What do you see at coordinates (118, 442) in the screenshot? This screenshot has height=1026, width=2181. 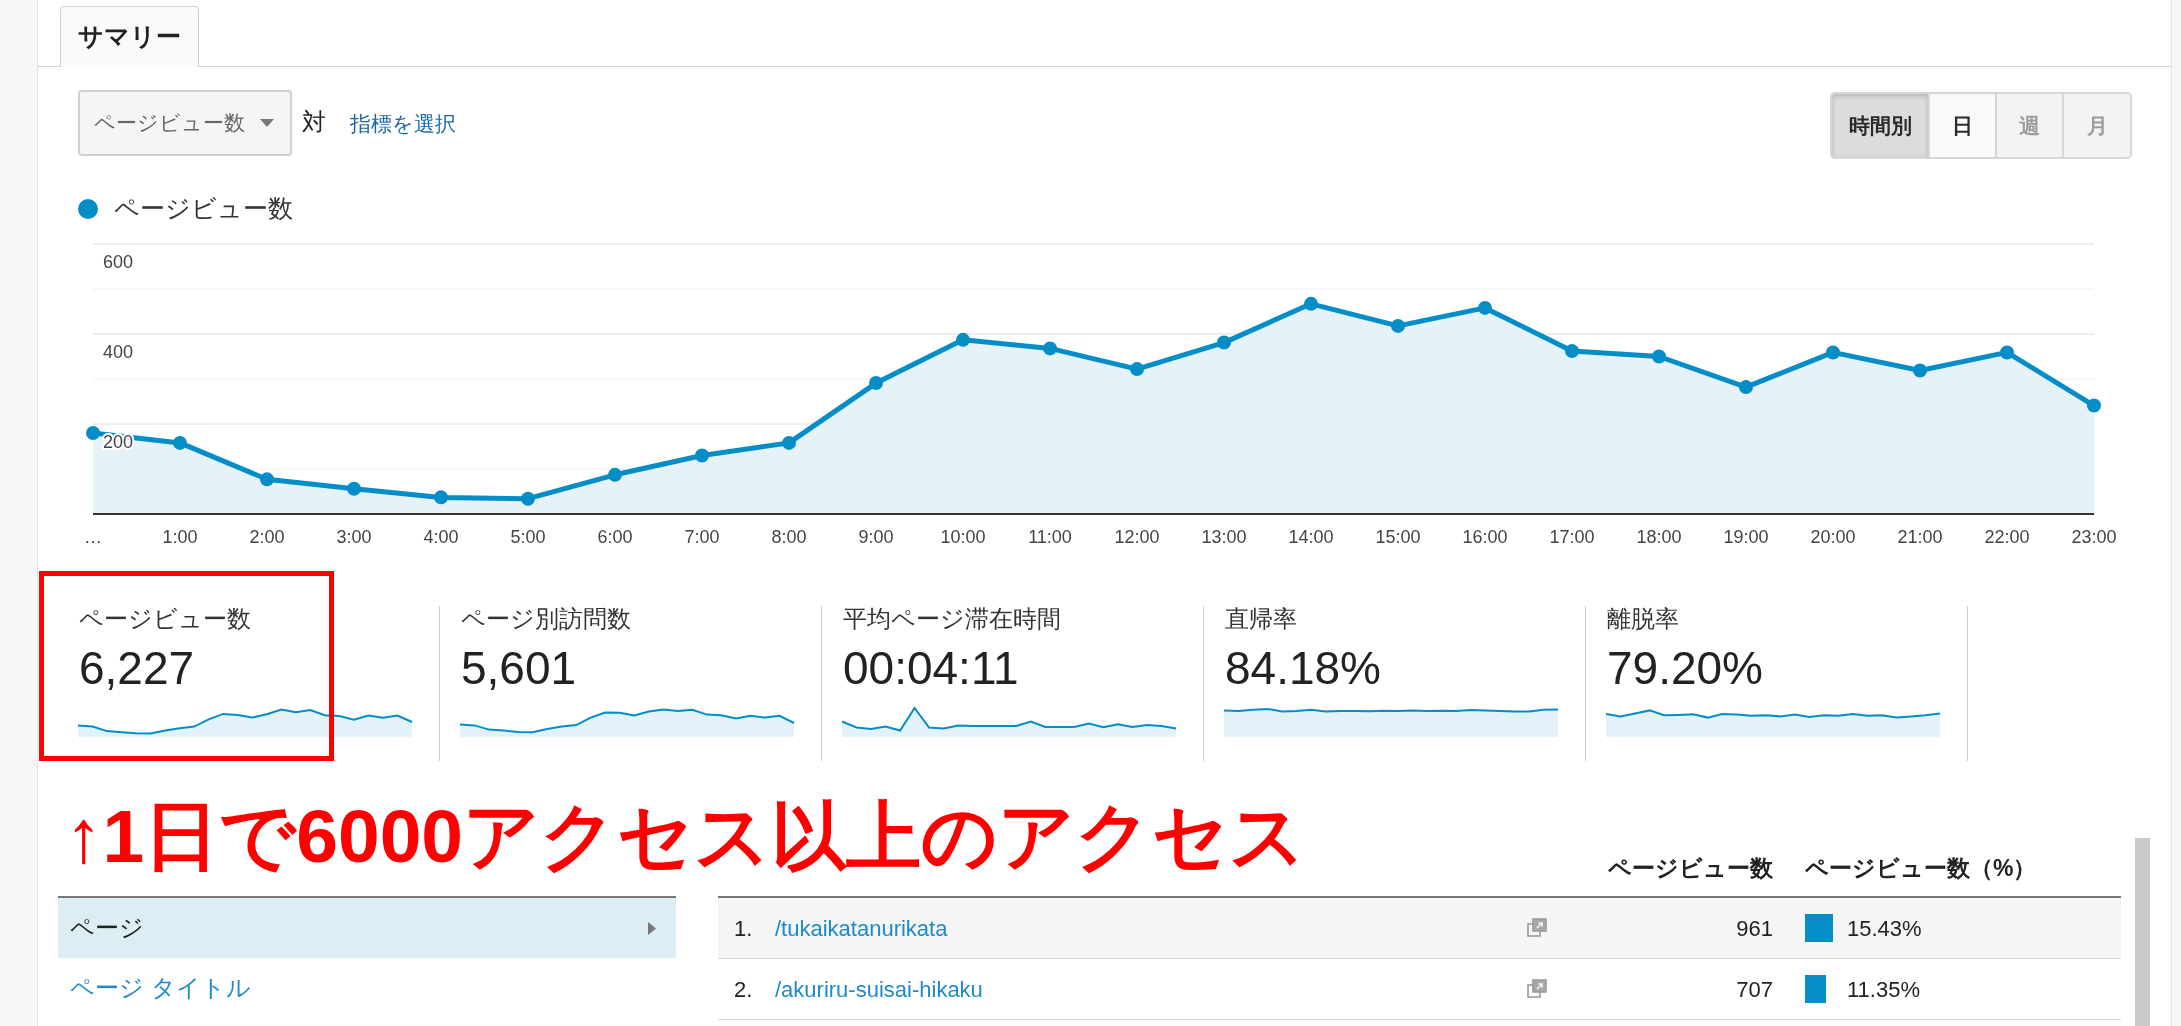 I see `y-axis-label: 200` at bounding box center [118, 442].